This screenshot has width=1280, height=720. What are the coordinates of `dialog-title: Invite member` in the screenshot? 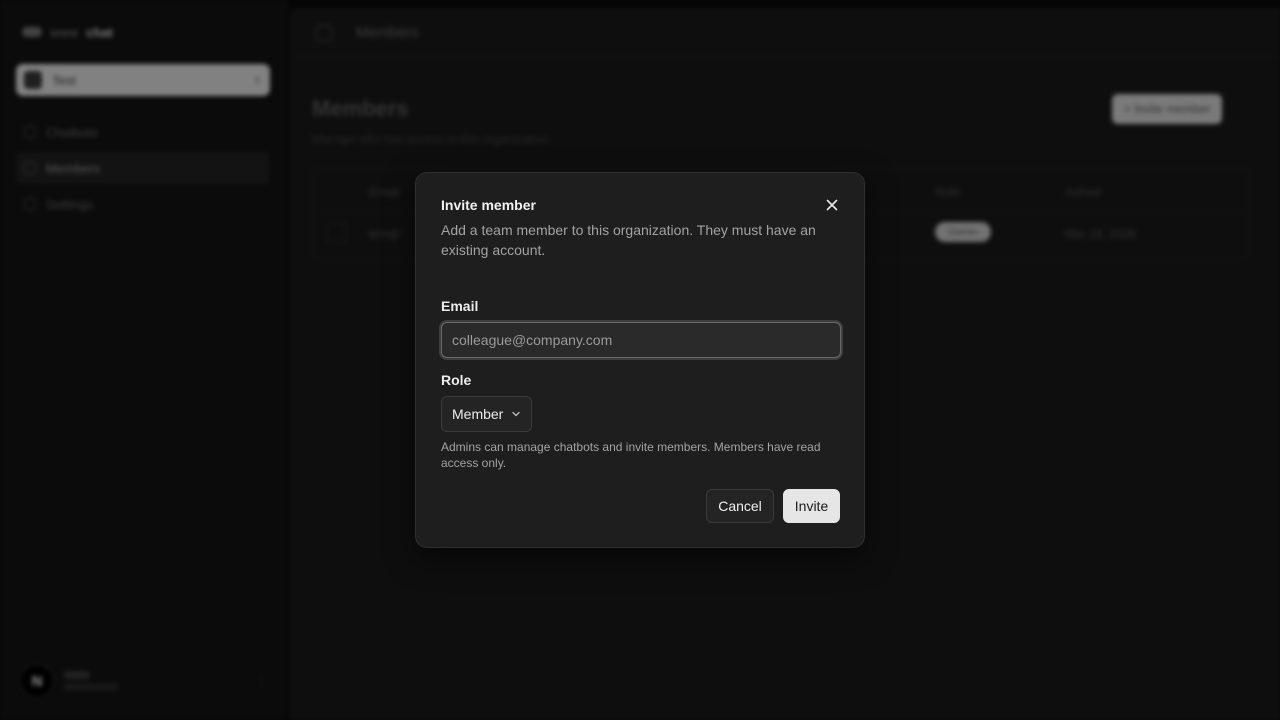 It's located at (488, 205).